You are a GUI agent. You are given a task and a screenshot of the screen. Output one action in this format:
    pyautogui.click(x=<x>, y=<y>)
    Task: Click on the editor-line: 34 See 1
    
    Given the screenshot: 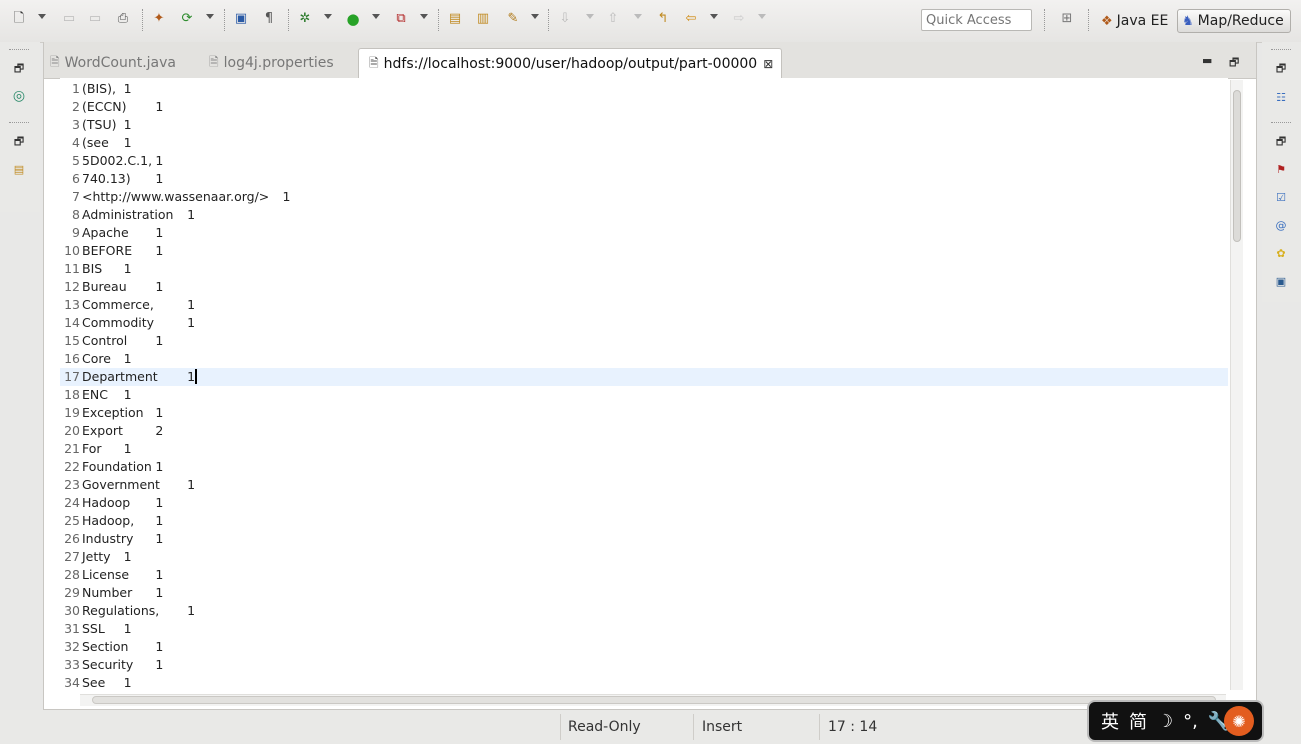 What is the action you would take?
    pyautogui.click(x=644, y=683)
    